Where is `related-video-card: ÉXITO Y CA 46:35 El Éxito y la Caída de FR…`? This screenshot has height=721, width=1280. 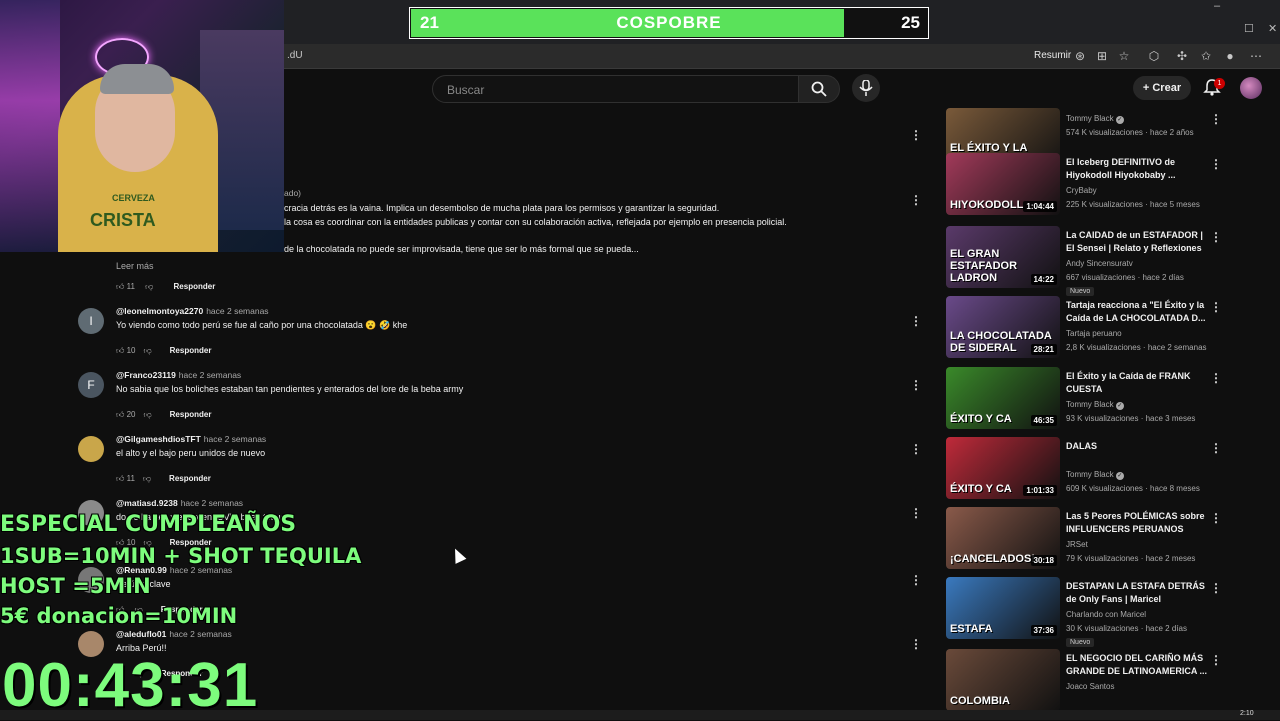
related-video-card: ÉXITO Y CA 46:35 El Éxito y la Caída de FR… is located at coordinates (1091, 398).